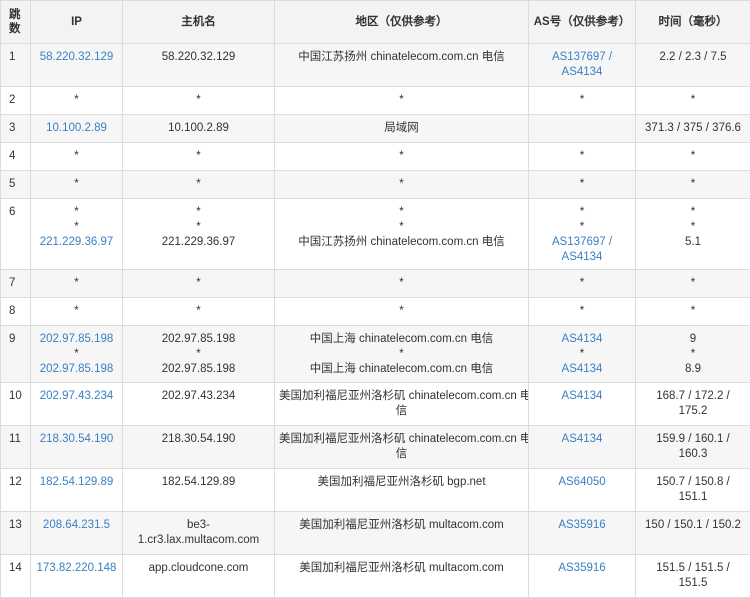  I want to click on time-text: 159.9 / 160.1 /, so click(693, 439).